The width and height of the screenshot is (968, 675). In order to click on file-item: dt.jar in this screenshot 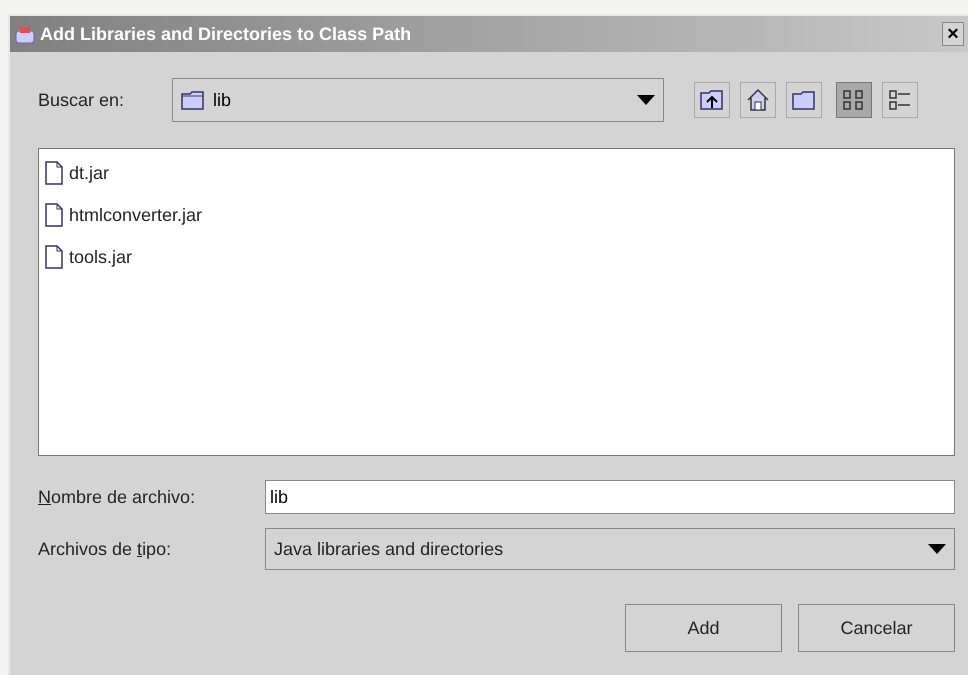, I will do `click(79, 173)`.